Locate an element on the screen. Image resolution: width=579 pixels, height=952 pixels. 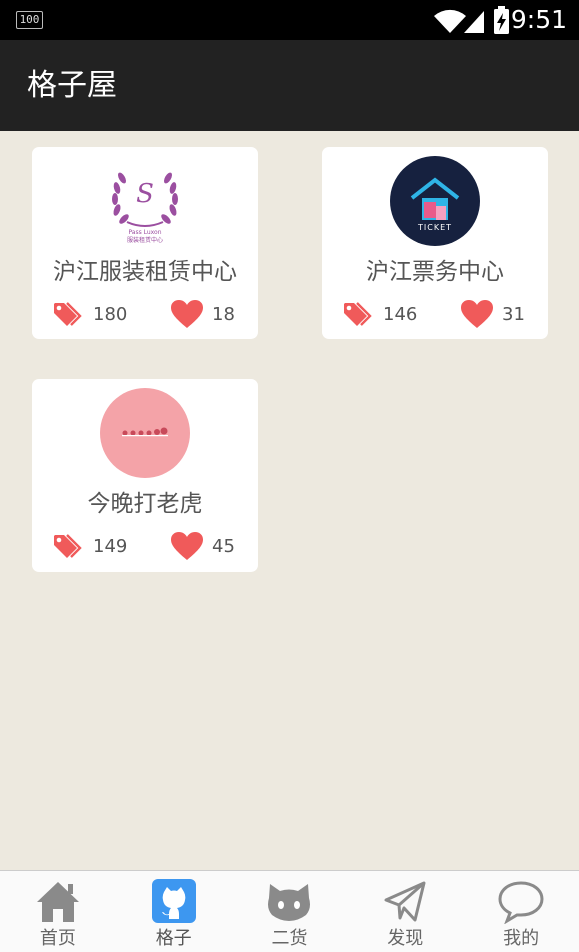
strawberry-row-icon is located at coordinates (145, 432).